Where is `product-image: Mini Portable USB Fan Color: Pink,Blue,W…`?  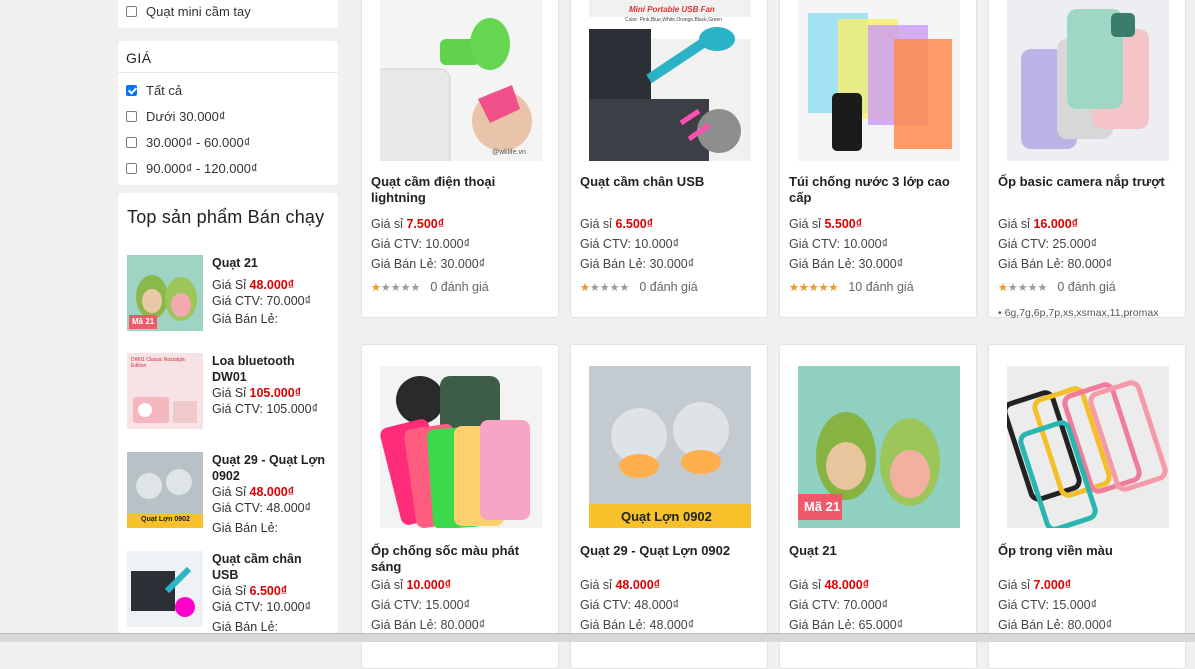
product-image: Mini Portable USB Fan Color: Pink,Blue,W… is located at coordinates (670, 80).